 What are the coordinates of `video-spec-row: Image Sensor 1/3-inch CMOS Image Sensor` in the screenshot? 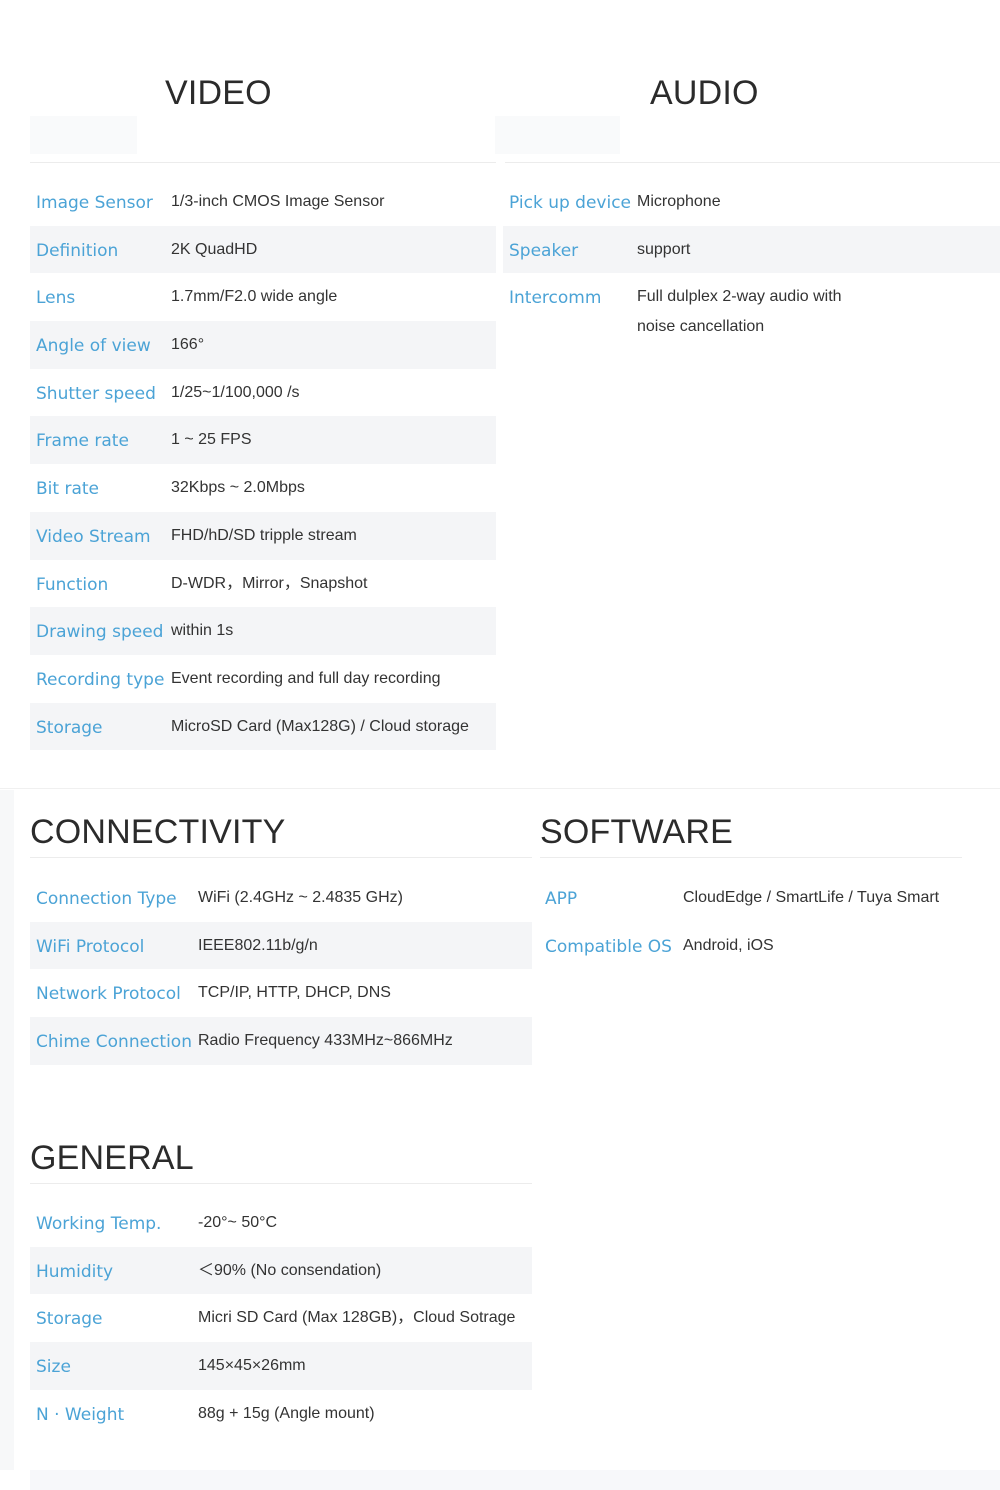 It's located at (263, 202).